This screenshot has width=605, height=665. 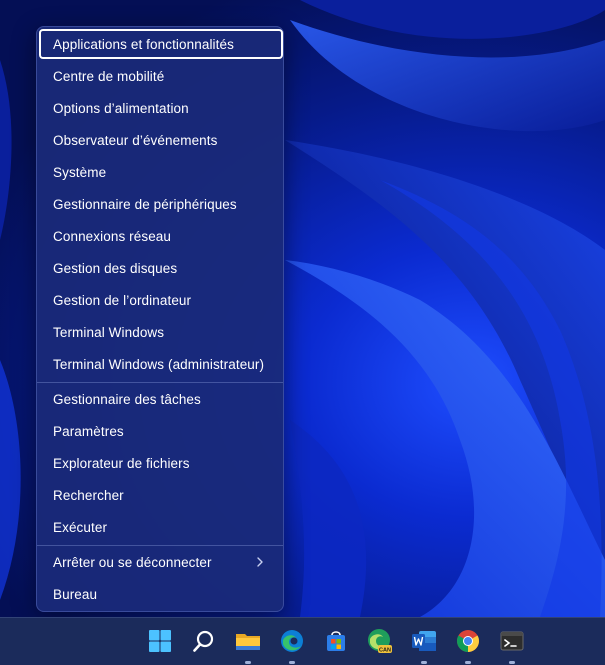 I want to click on edge-icon, so click(x=292, y=641).